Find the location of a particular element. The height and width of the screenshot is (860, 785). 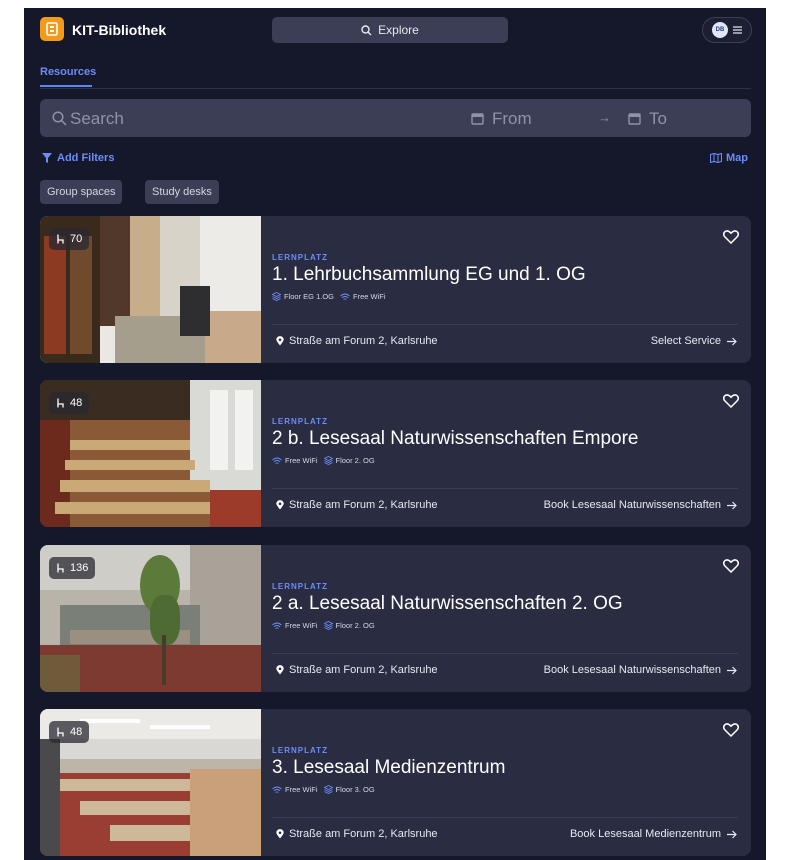

resource-tags: Free WiFi Floor 2. OG is located at coordinates (323, 460).